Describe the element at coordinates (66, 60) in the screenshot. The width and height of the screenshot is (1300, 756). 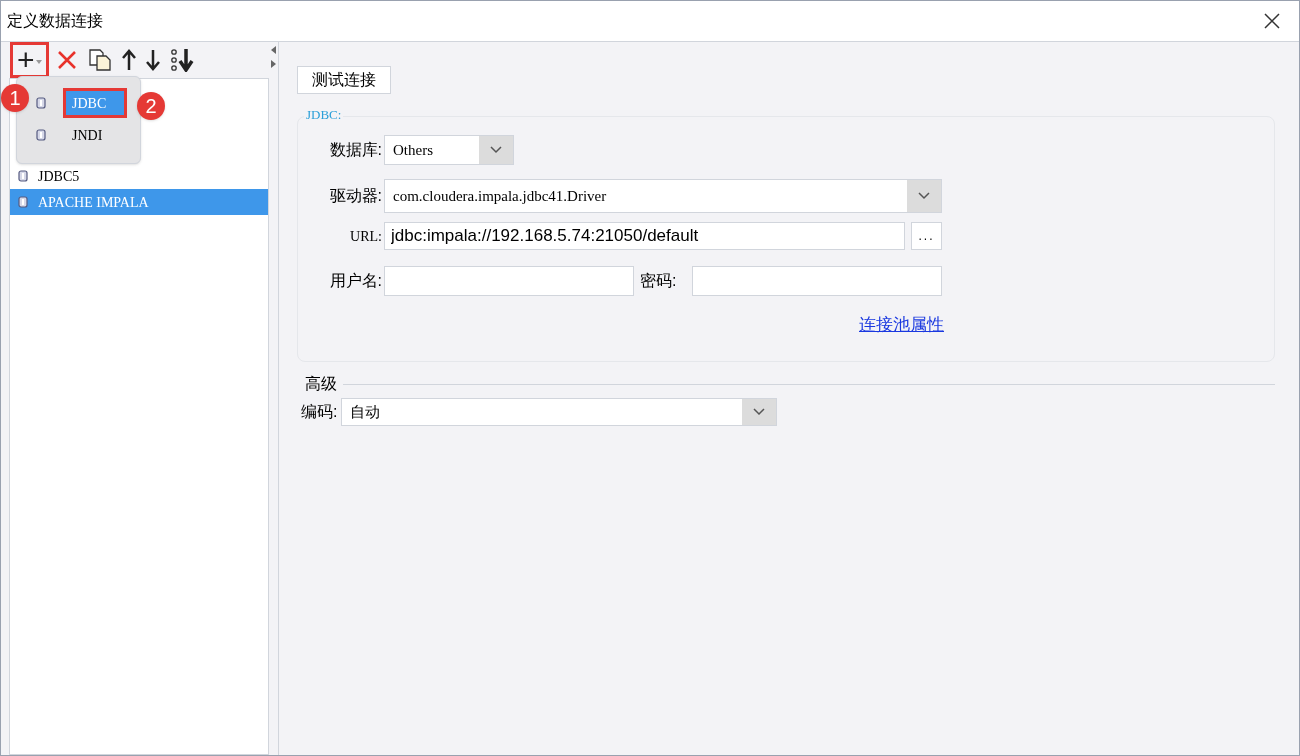
I see `delete-icon` at that location.